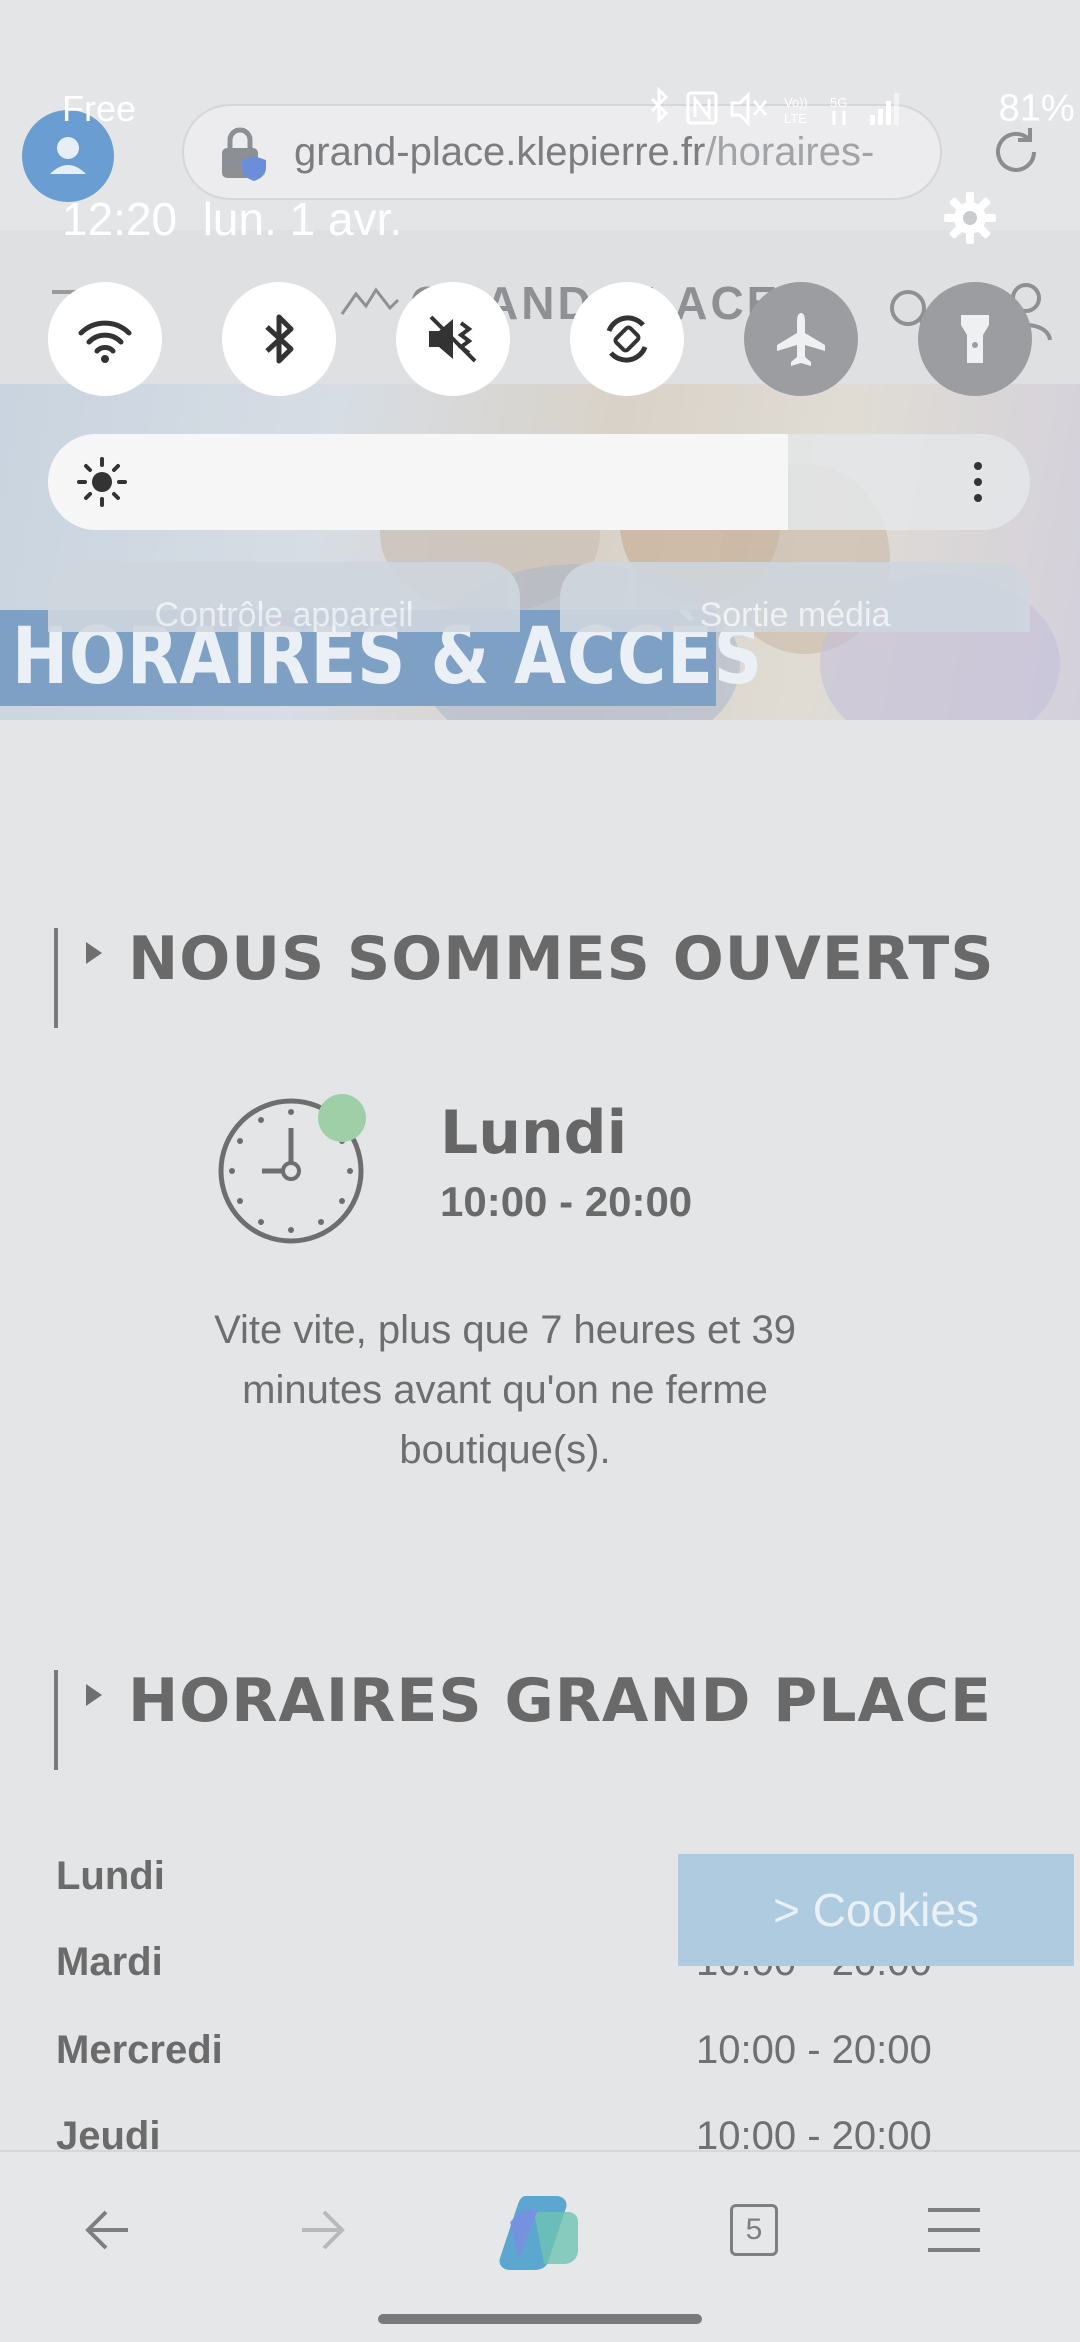 Image resolution: width=1080 pixels, height=2342 pixels. I want to click on forward-icon, so click(322, 2230).